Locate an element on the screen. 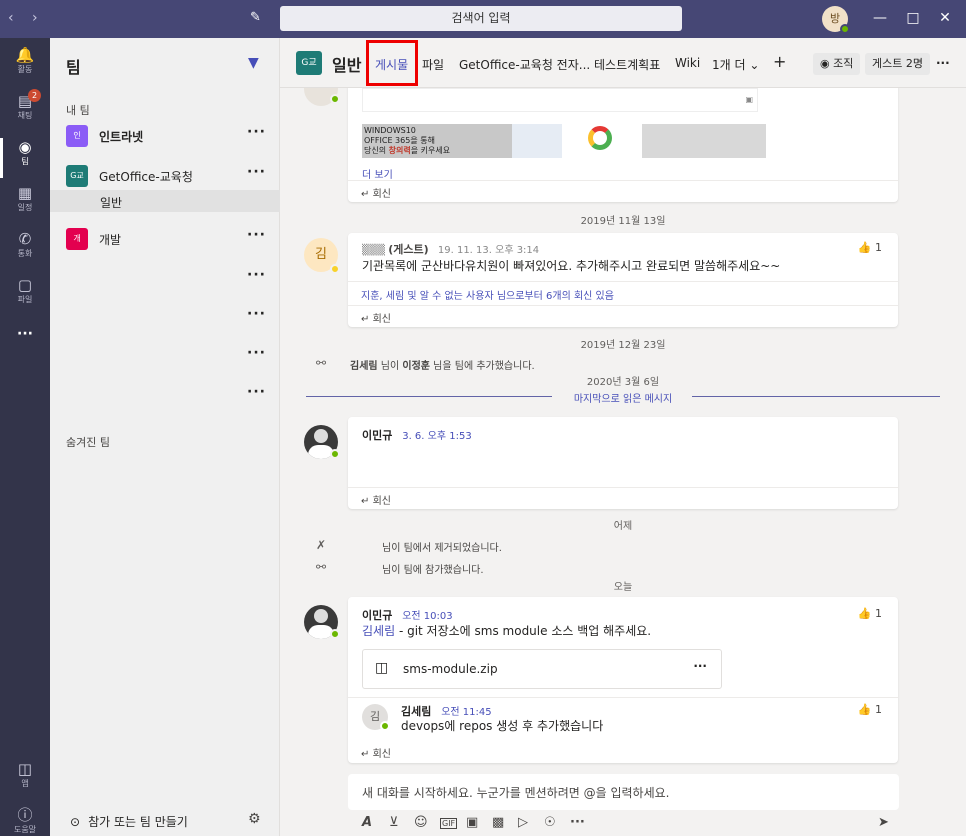 The image size is (966, 836). tab-wiki: Wiki is located at coordinates (687, 63).